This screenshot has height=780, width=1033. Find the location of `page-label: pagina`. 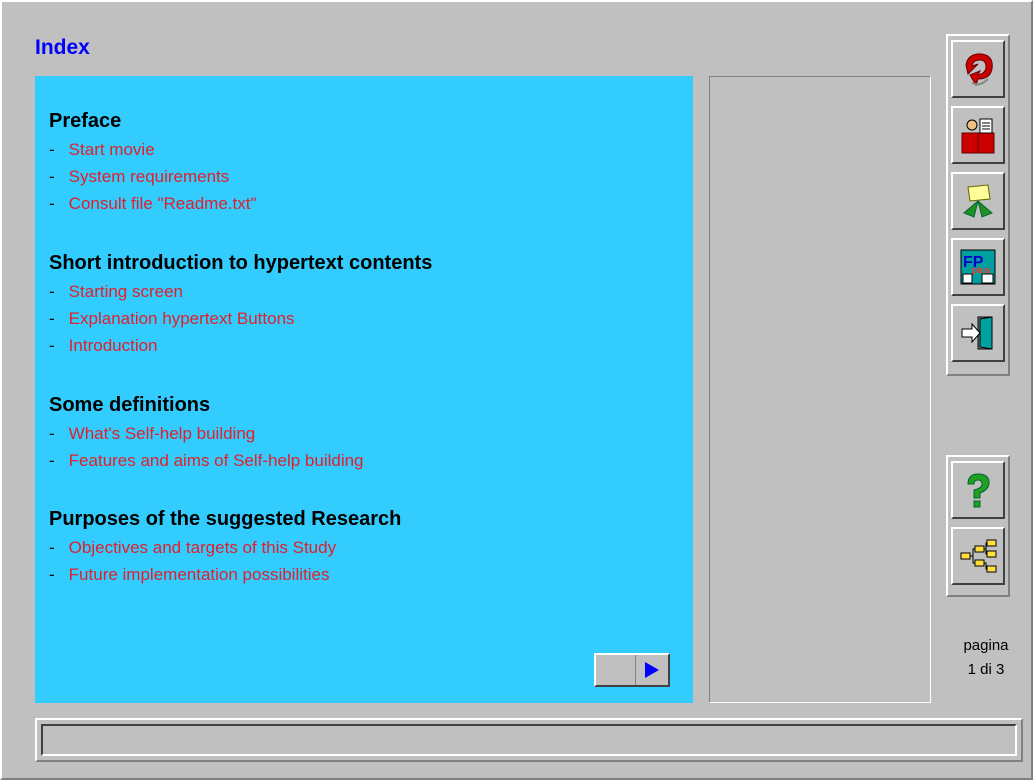

page-label: pagina is located at coordinates (986, 645).